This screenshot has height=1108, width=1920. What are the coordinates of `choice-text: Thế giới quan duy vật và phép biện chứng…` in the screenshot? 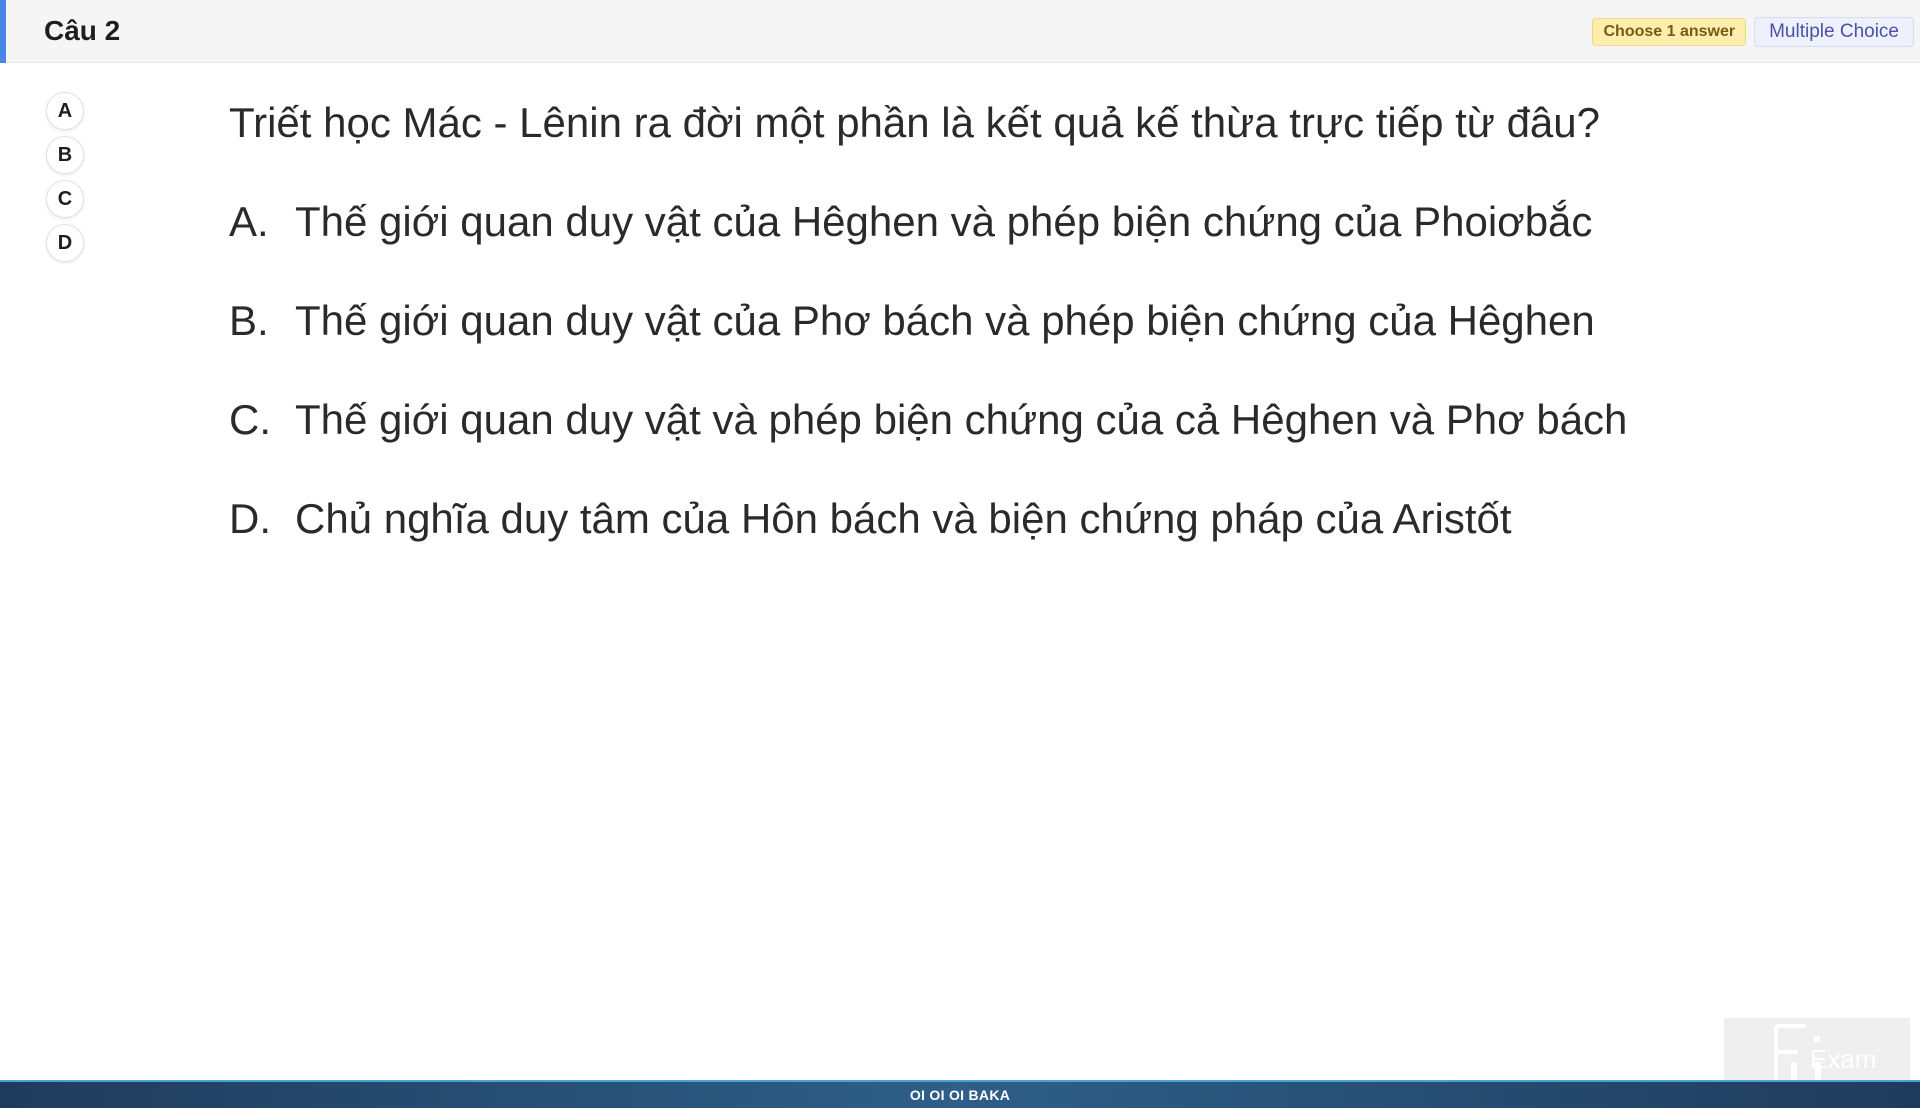 It's located at (961, 419).